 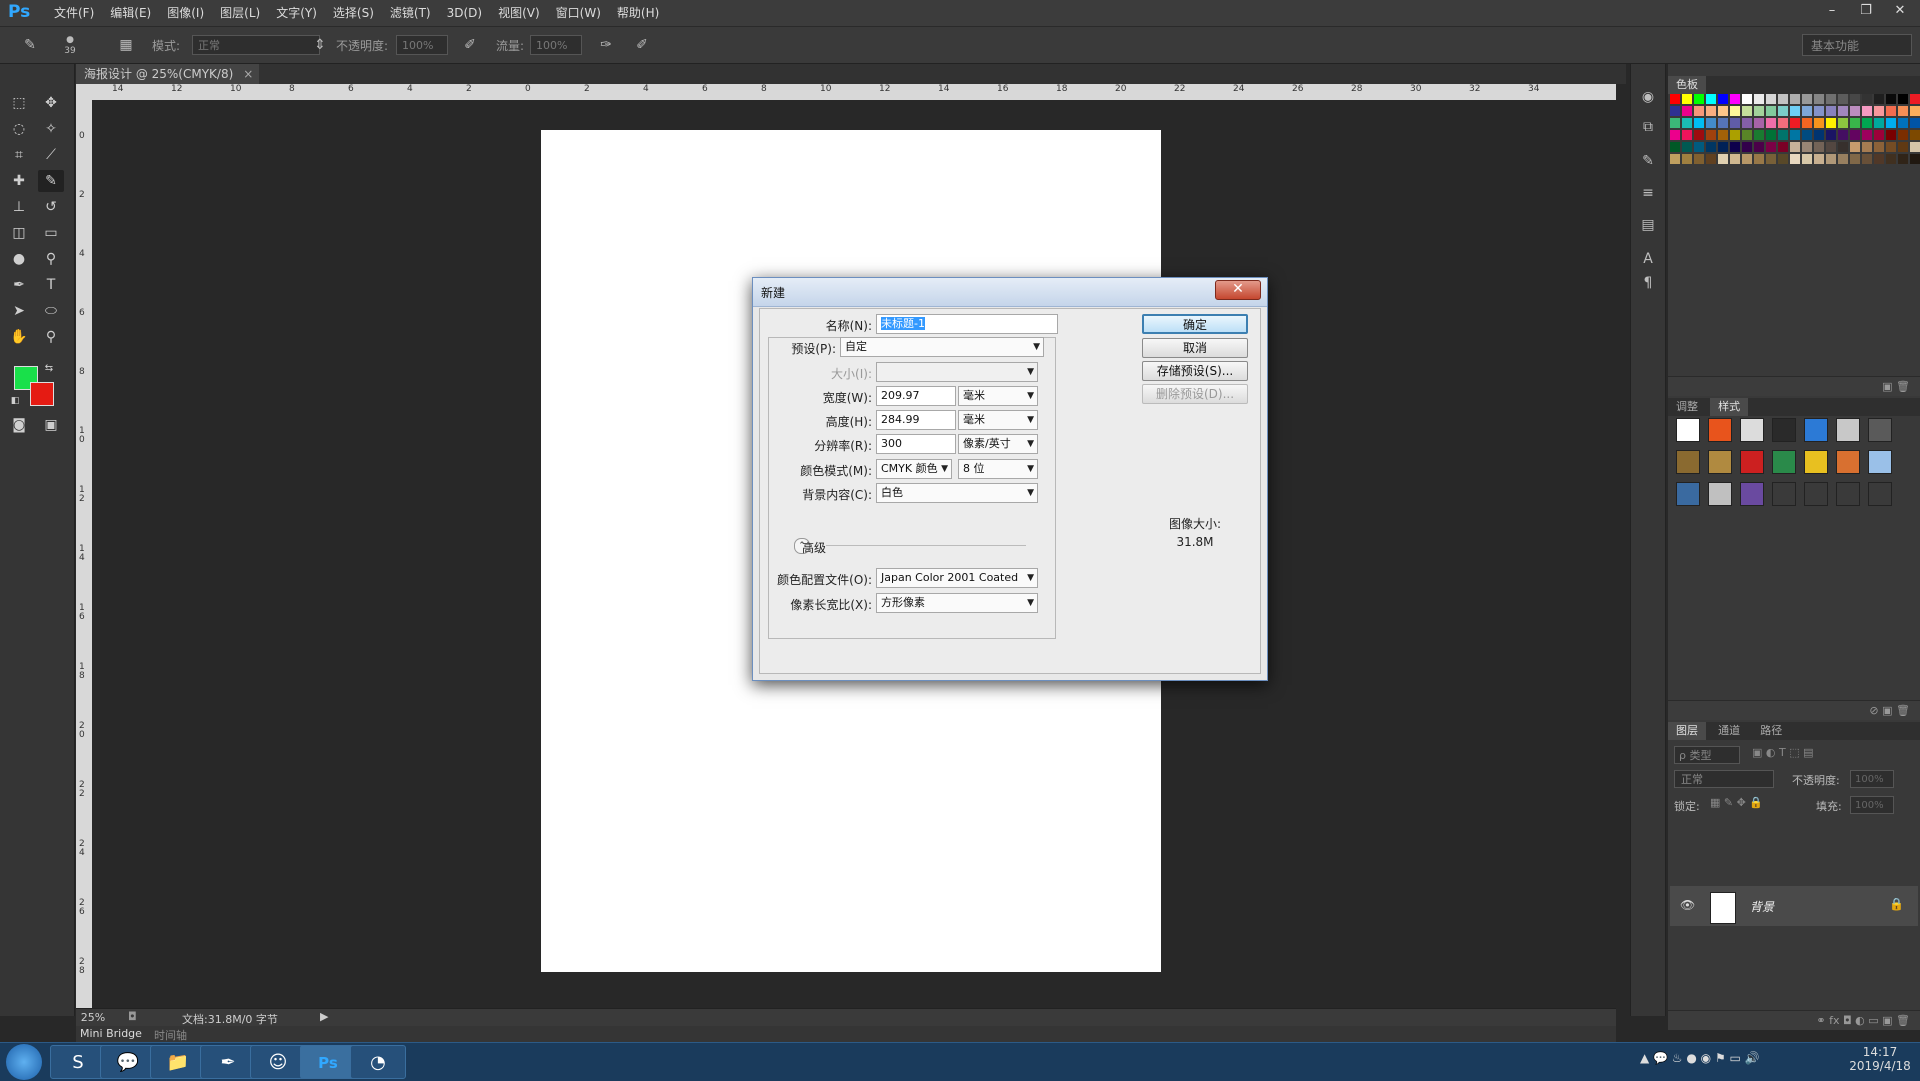 I want to click on clone-stamp-tool-icon: ⊥, so click(x=19, y=207).